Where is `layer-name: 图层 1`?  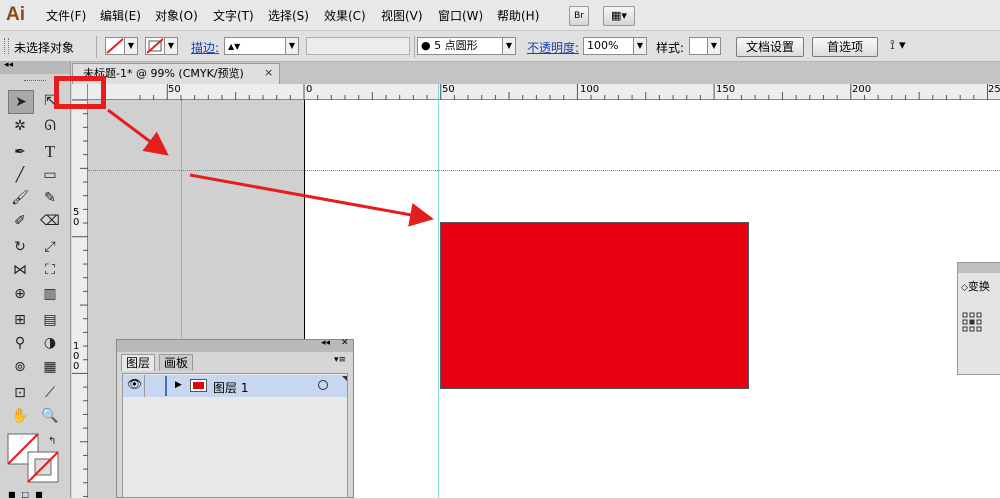
layer-name: 图层 1 is located at coordinates (230, 387).